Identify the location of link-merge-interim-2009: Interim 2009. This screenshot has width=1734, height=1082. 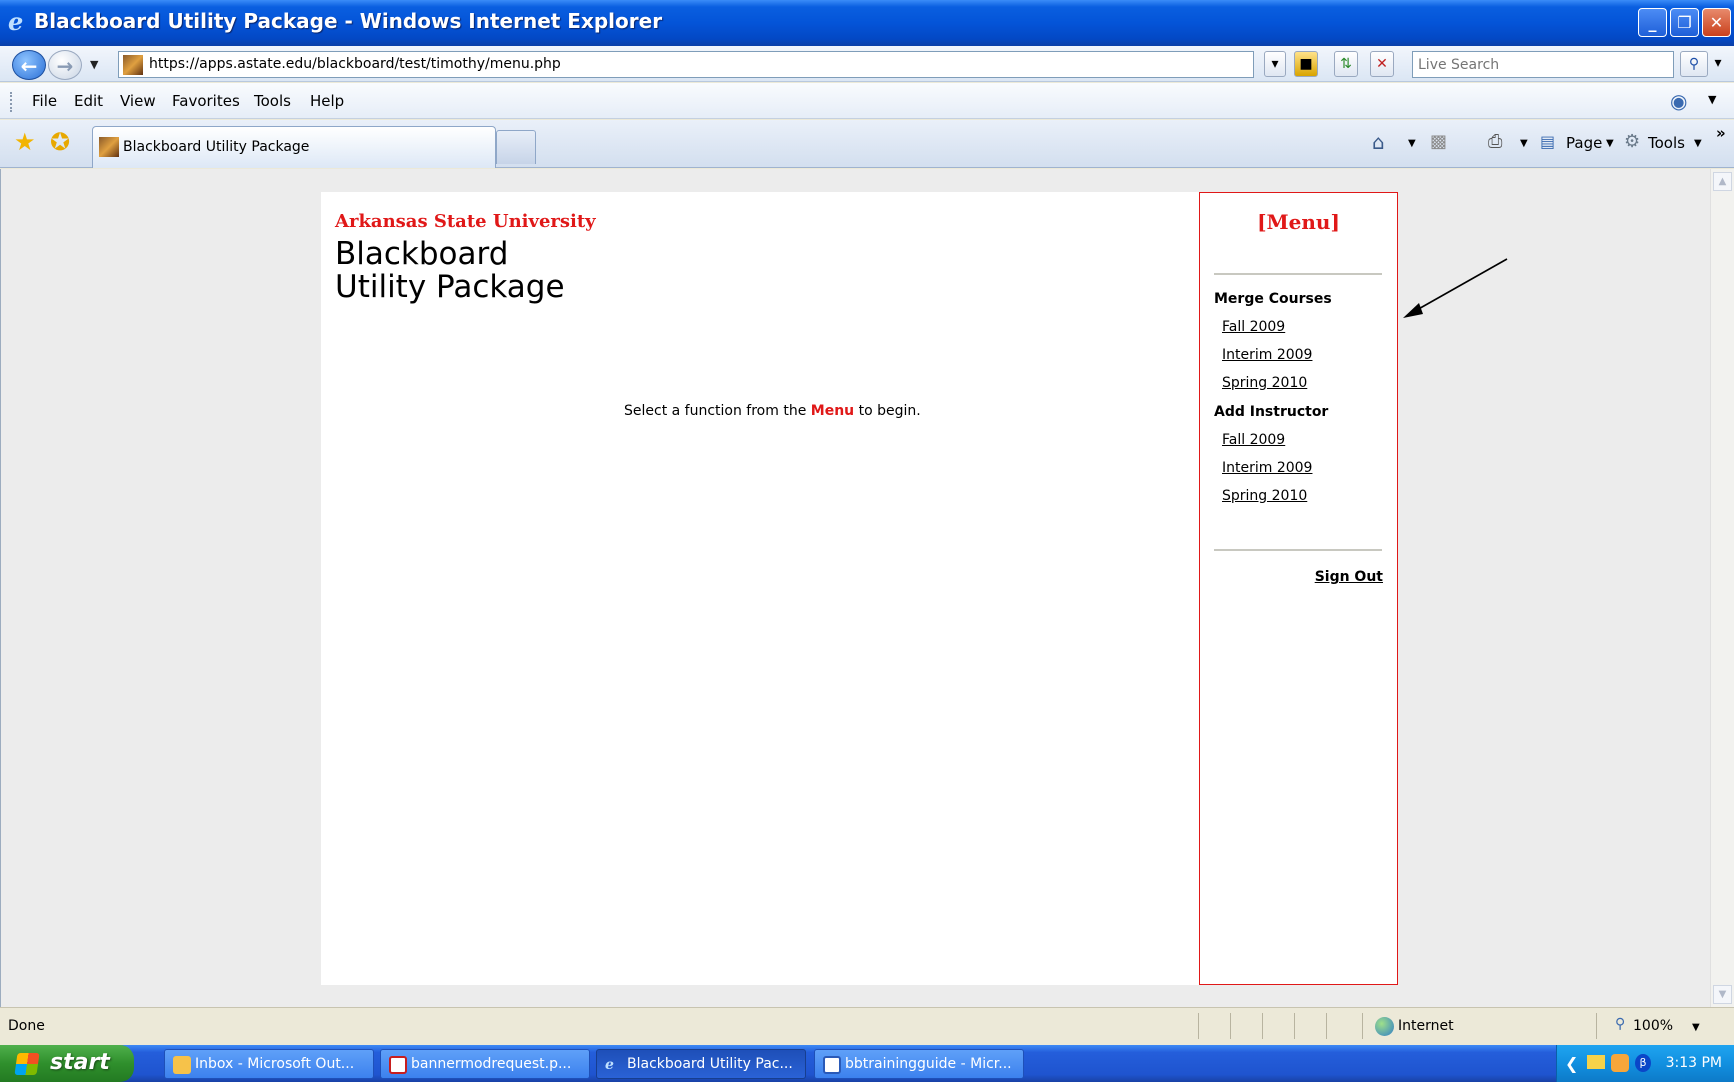
(1267, 355).